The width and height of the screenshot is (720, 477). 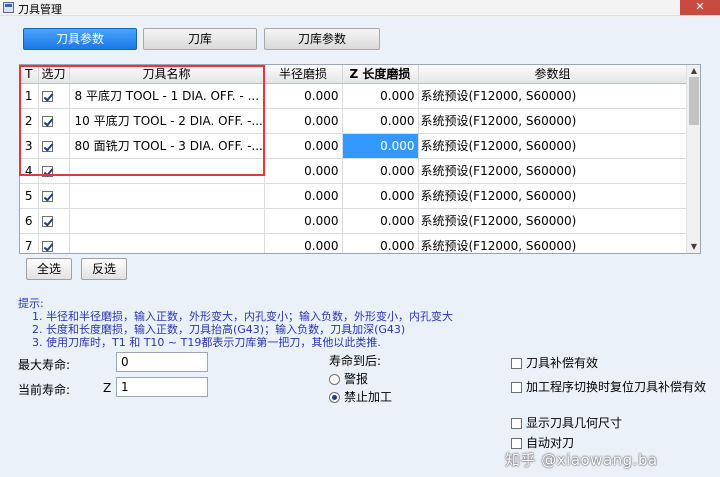 What do you see at coordinates (356, 379) in the screenshot?
I see `alarm-radio-label: 警报` at bounding box center [356, 379].